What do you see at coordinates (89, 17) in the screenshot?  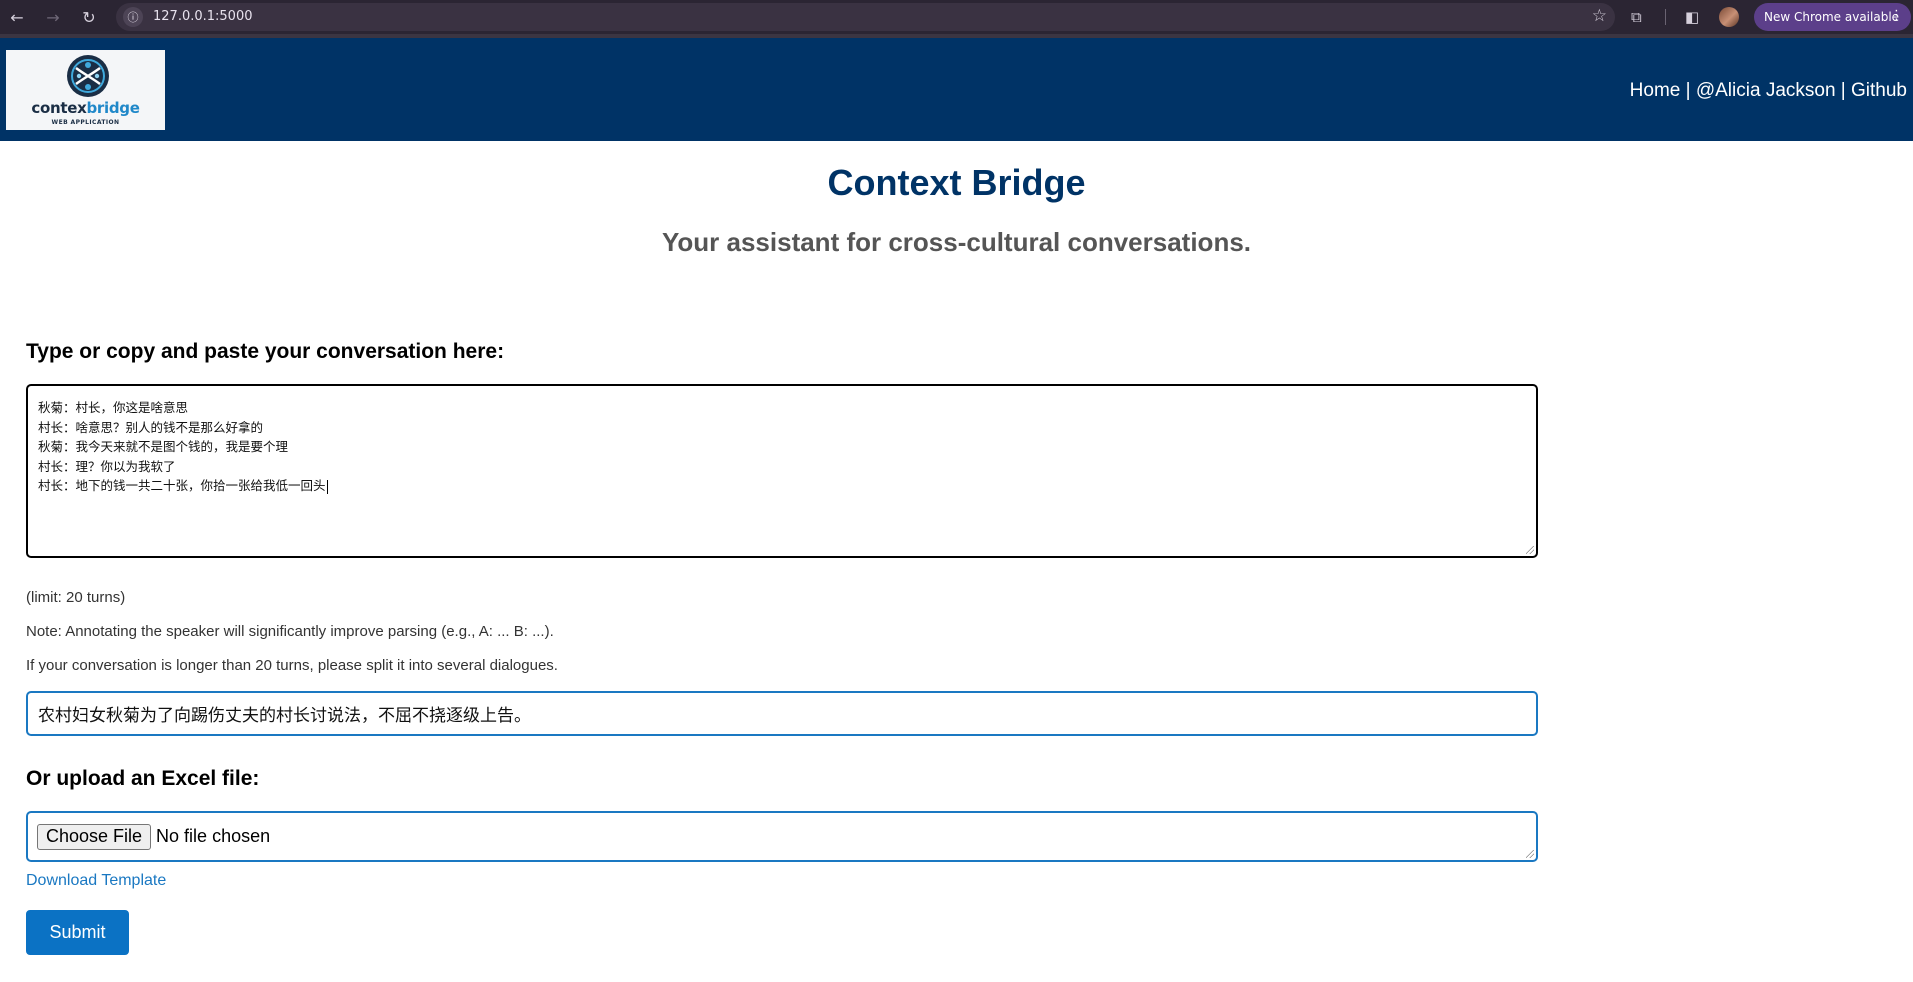 I see `reload-icon: ↻` at bounding box center [89, 17].